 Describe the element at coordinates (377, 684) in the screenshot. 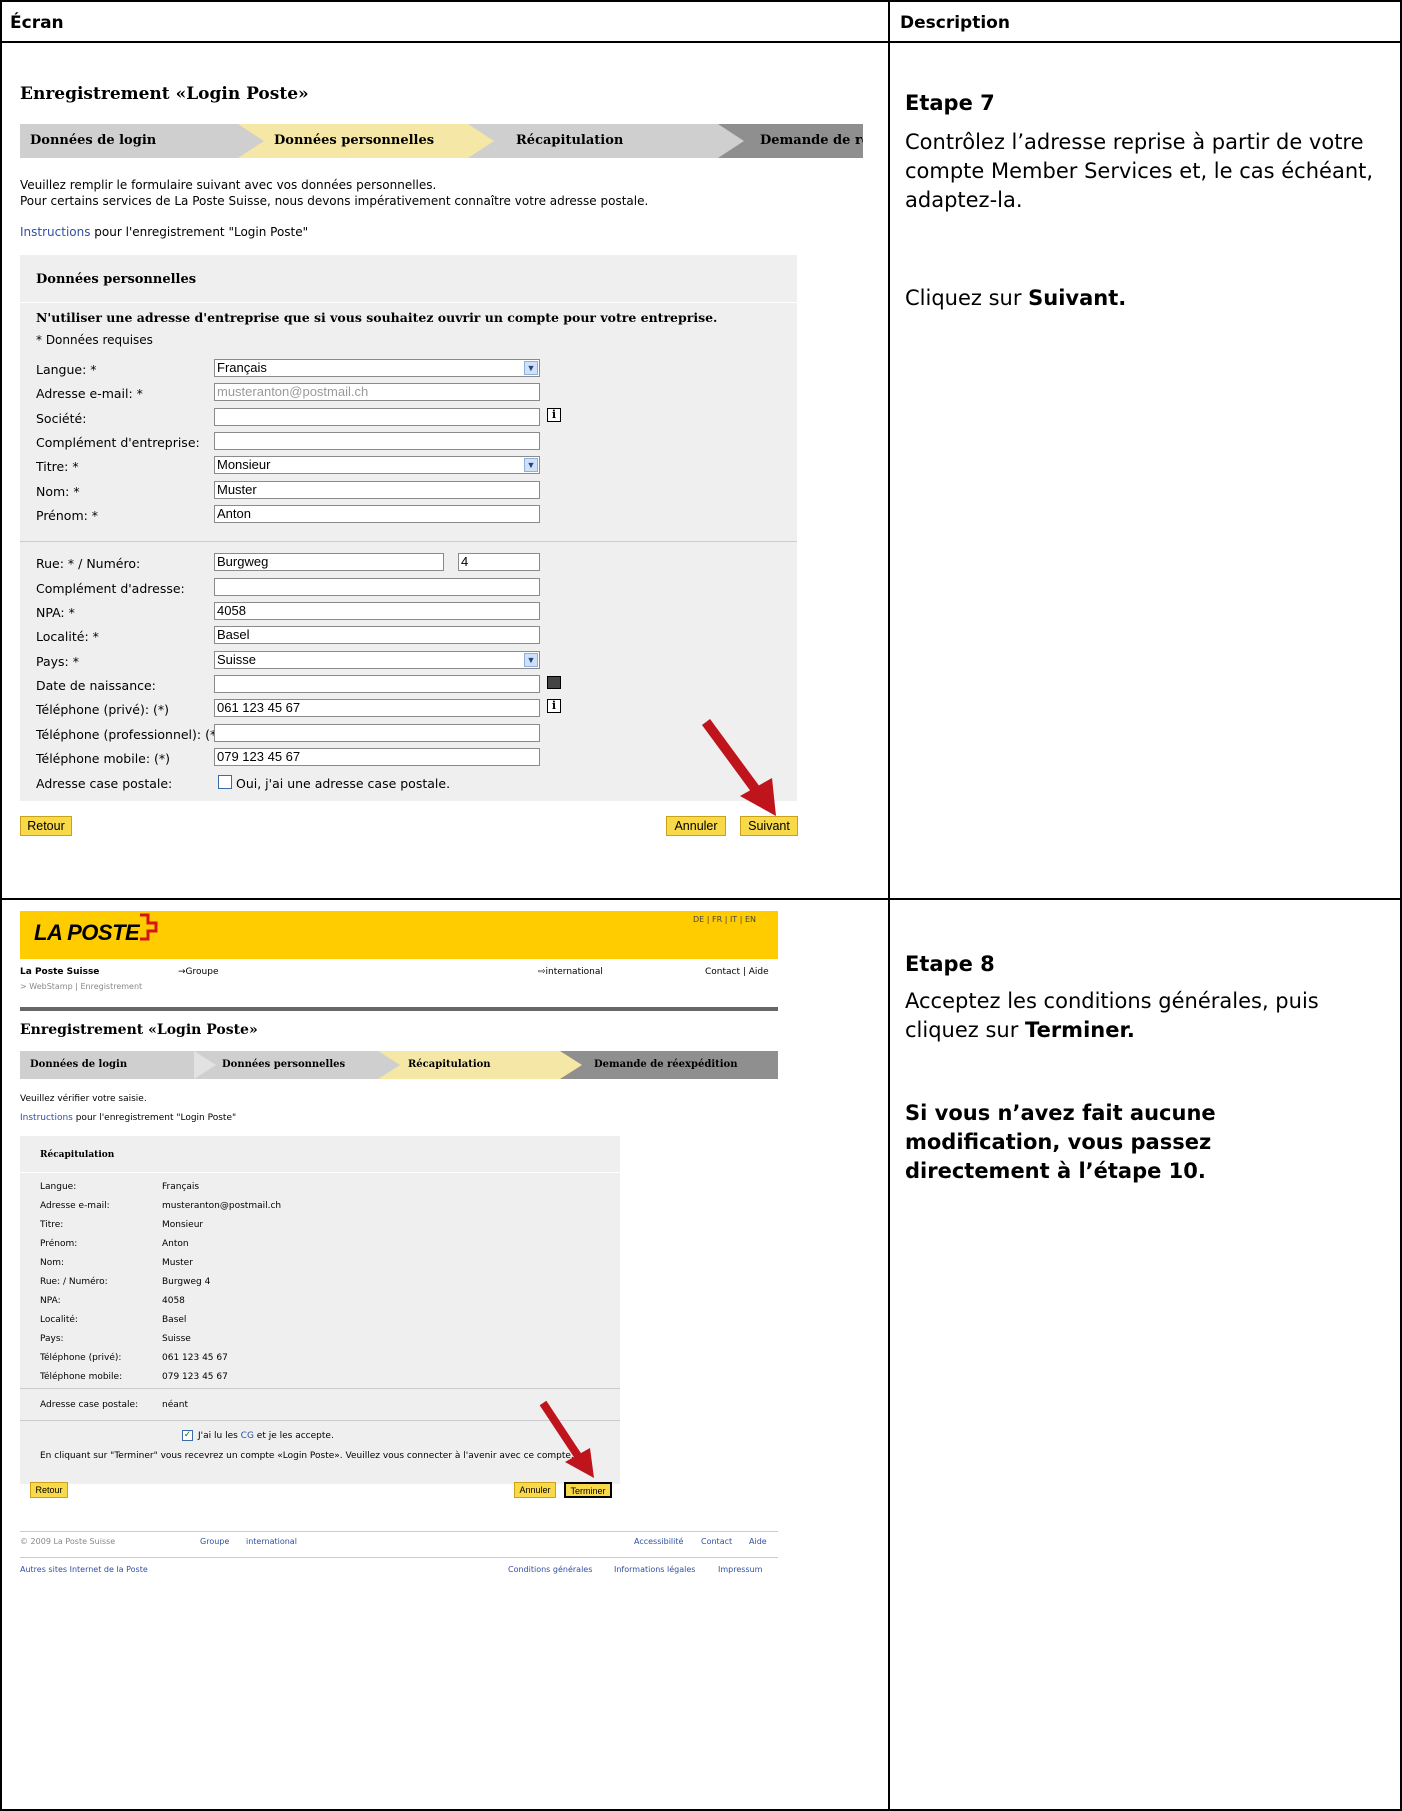

I see `birthdate-field` at that location.